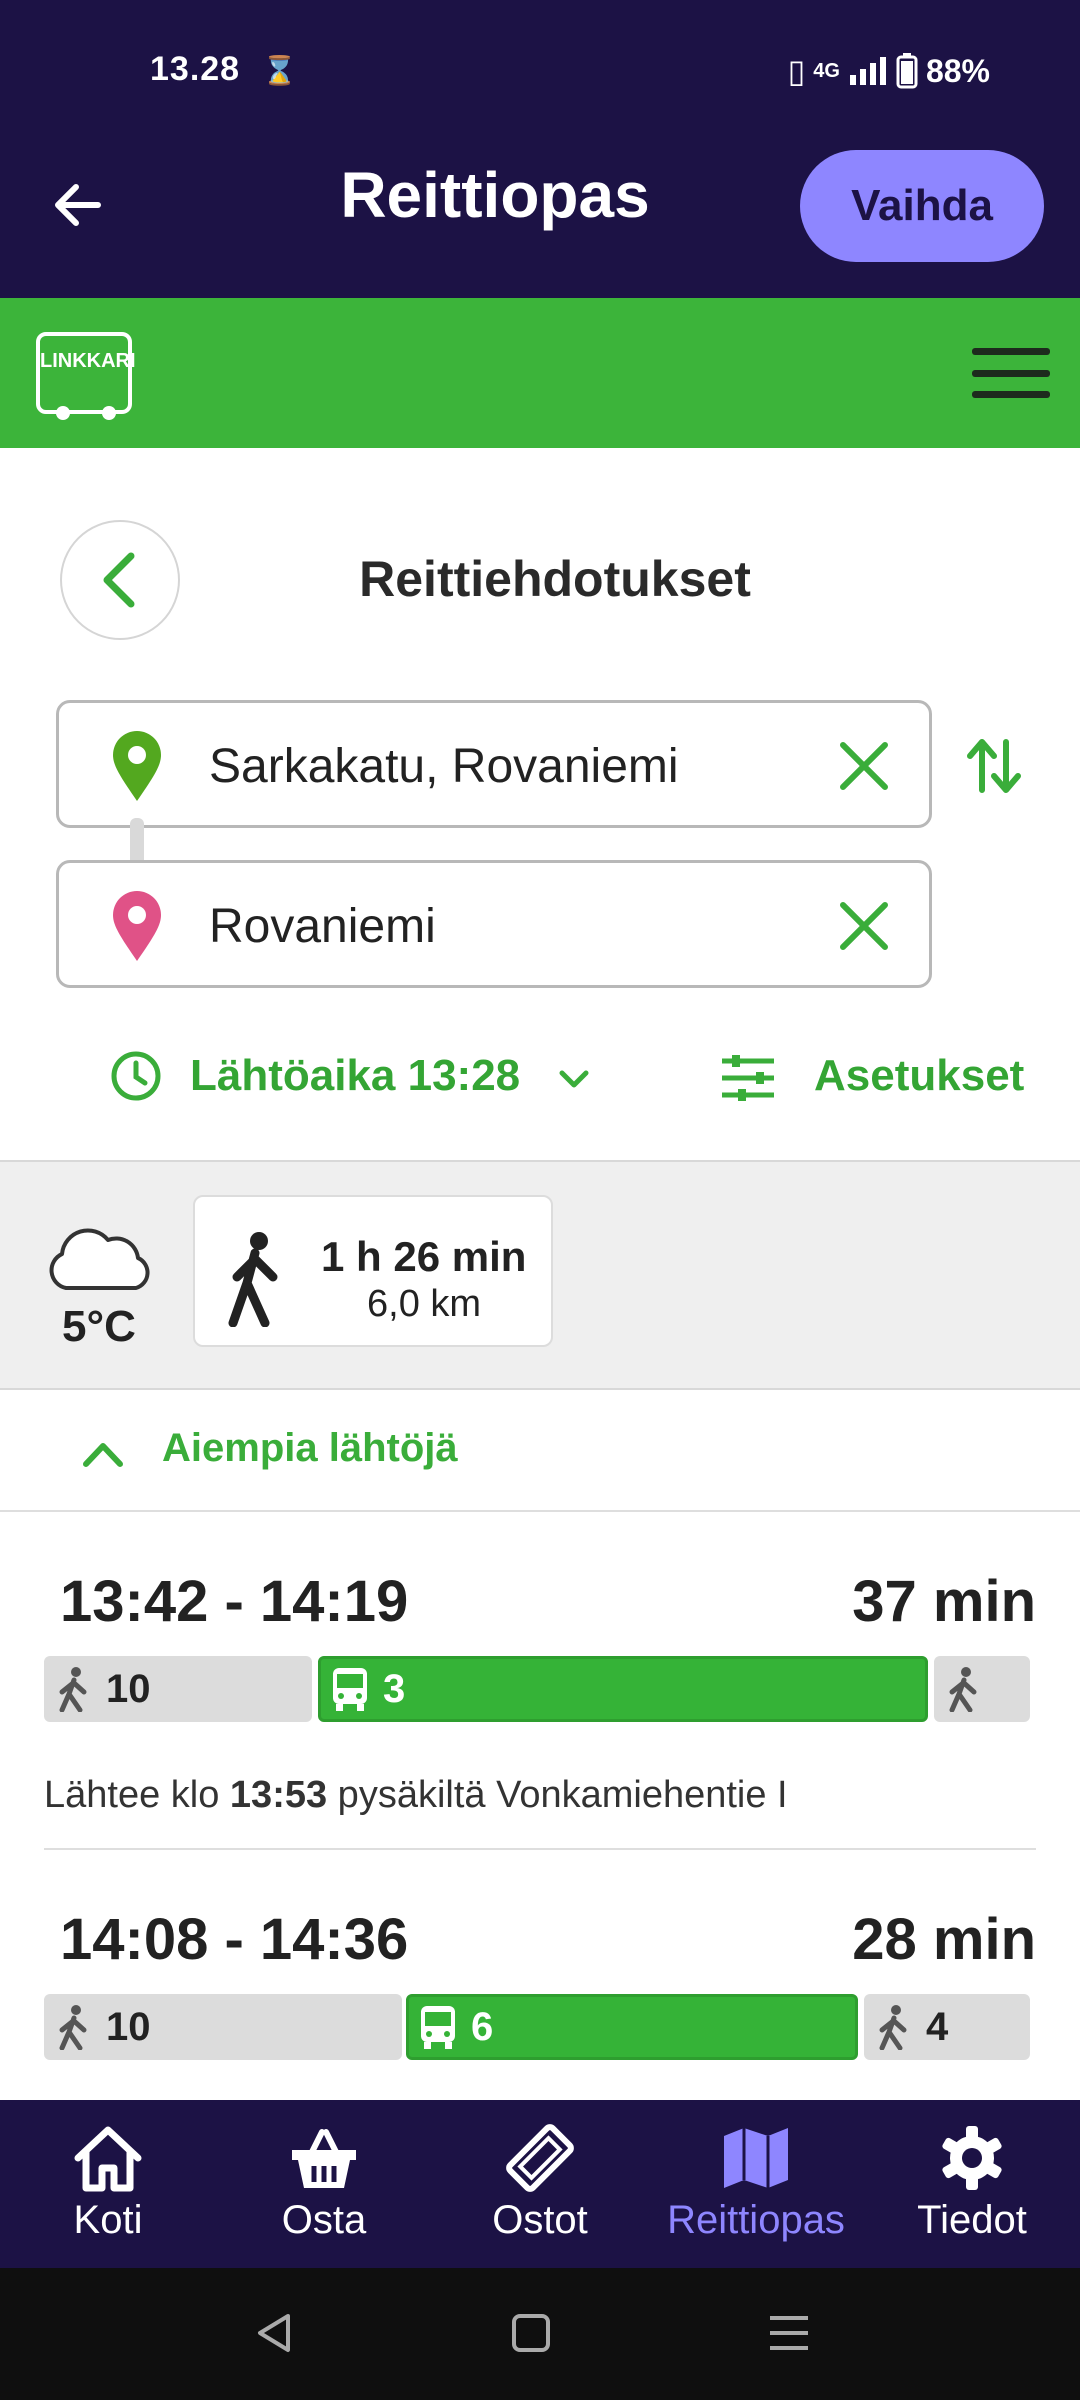 The height and width of the screenshot is (2400, 1080). What do you see at coordinates (972, 2158) in the screenshot?
I see `gear-icon` at bounding box center [972, 2158].